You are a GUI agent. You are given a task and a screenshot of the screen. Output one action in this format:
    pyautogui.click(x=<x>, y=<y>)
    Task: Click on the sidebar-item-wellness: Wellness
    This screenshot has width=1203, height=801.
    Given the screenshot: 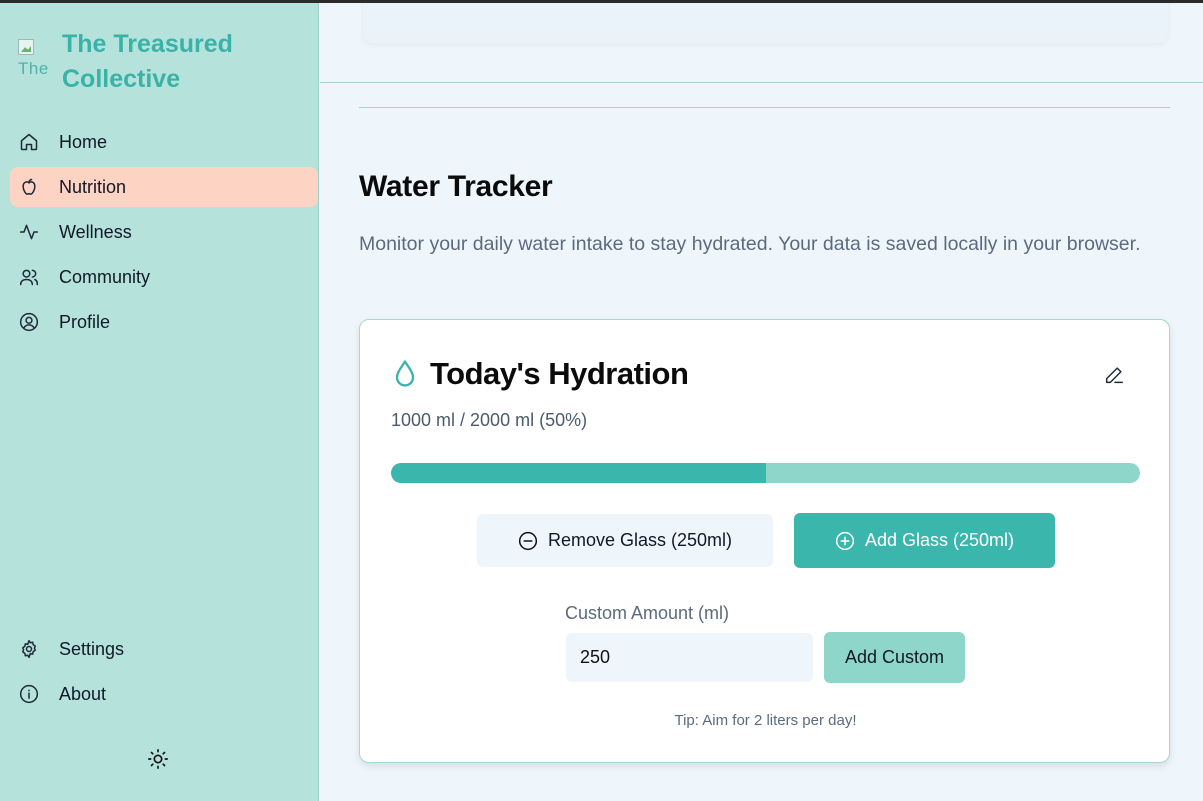 What is the action you would take?
    pyautogui.click(x=164, y=232)
    